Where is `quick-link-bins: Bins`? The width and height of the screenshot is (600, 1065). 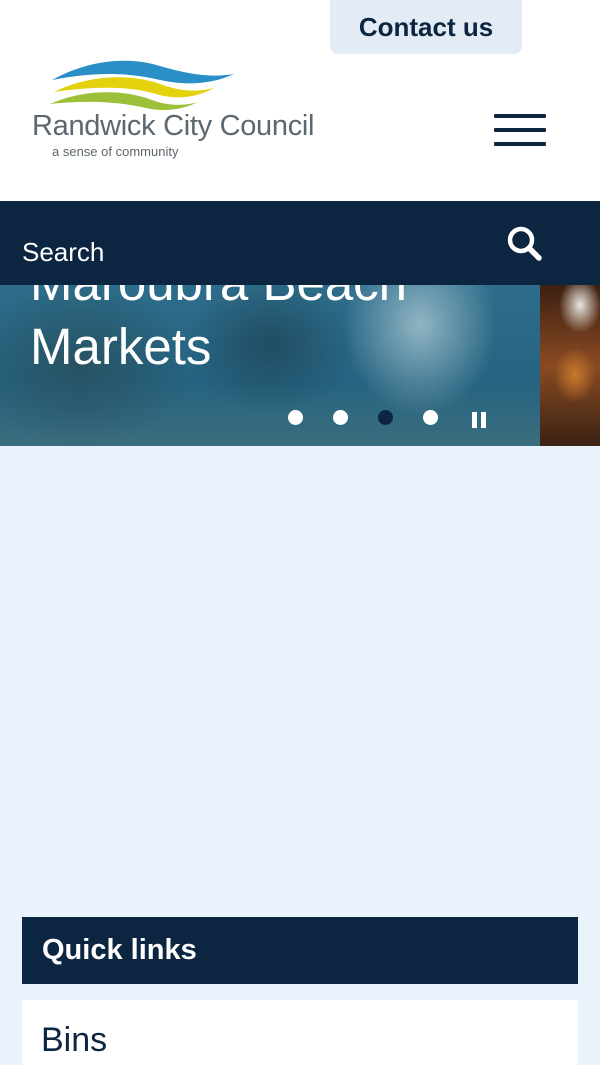
quick-link-bins: Bins is located at coordinates (300, 1032).